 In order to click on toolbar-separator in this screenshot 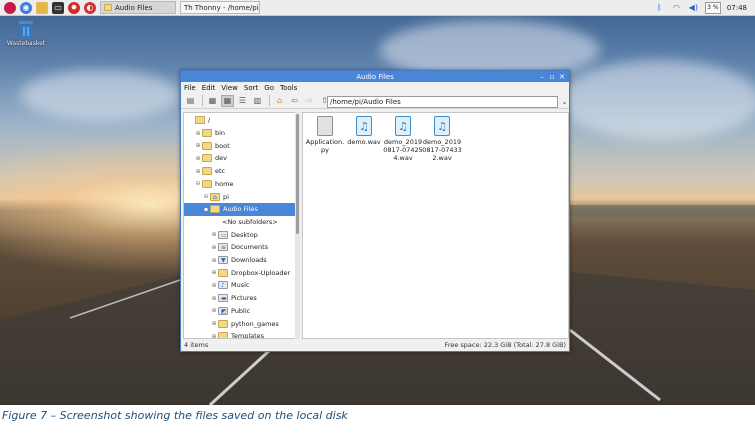, I will do `click(269, 100)`.